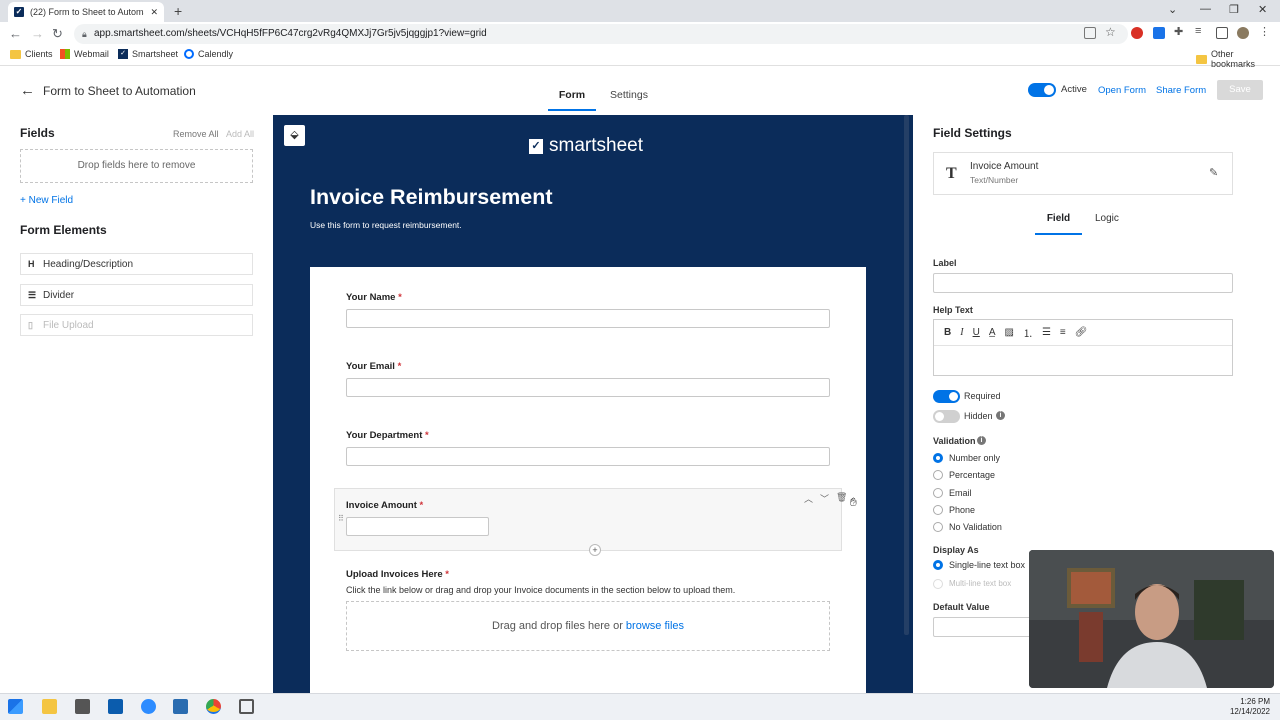  What do you see at coordinates (947, 332) in the screenshot?
I see `bold-icon: B` at bounding box center [947, 332].